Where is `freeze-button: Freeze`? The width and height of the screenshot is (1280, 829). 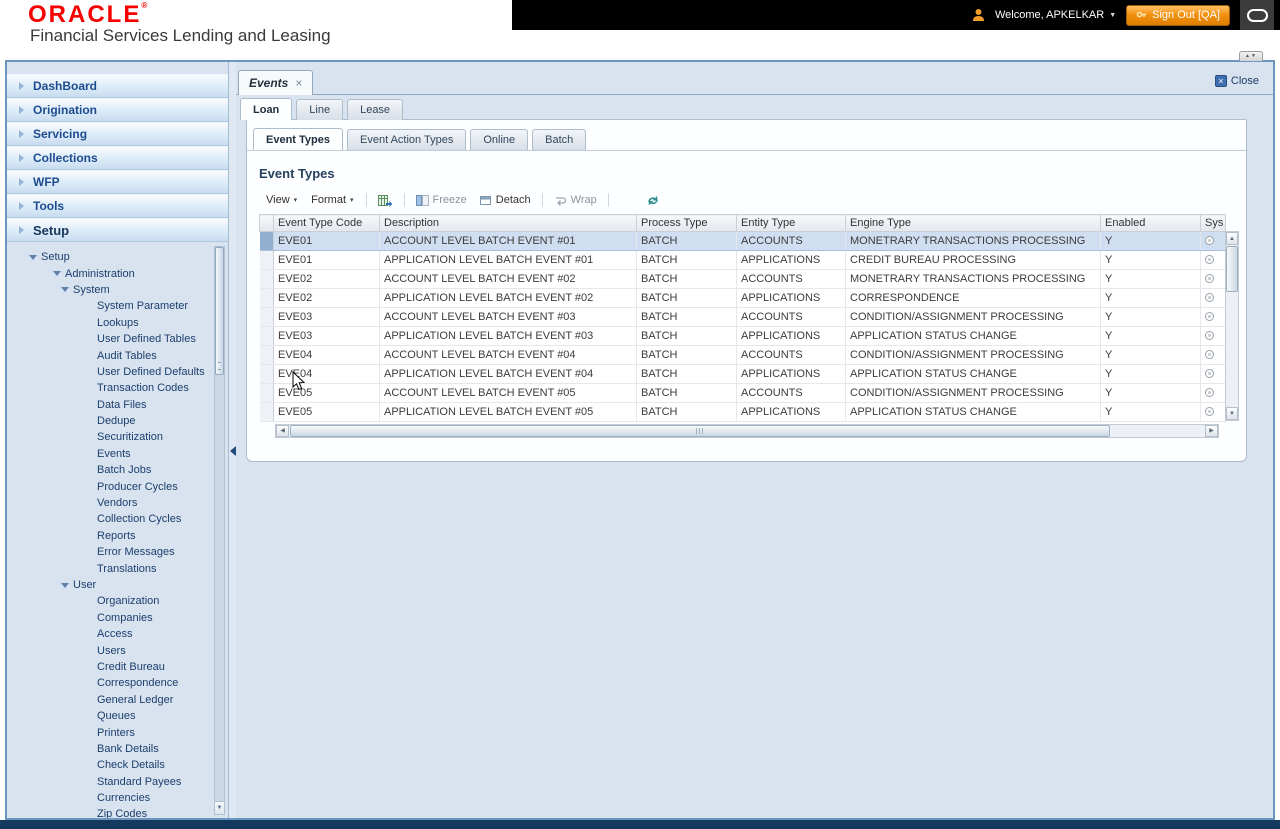 freeze-button: Freeze is located at coordinates (441, 200).